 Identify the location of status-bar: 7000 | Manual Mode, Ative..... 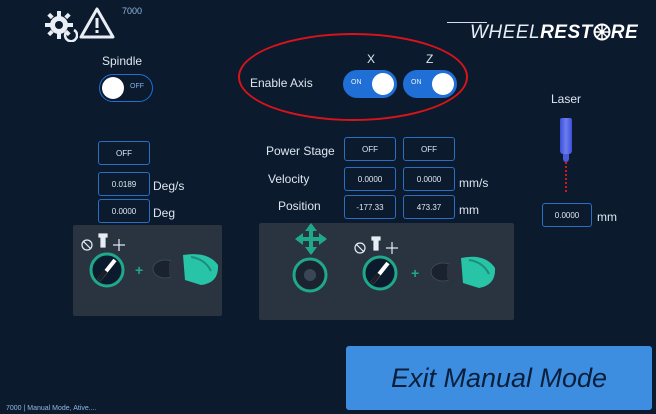
(51, 408).